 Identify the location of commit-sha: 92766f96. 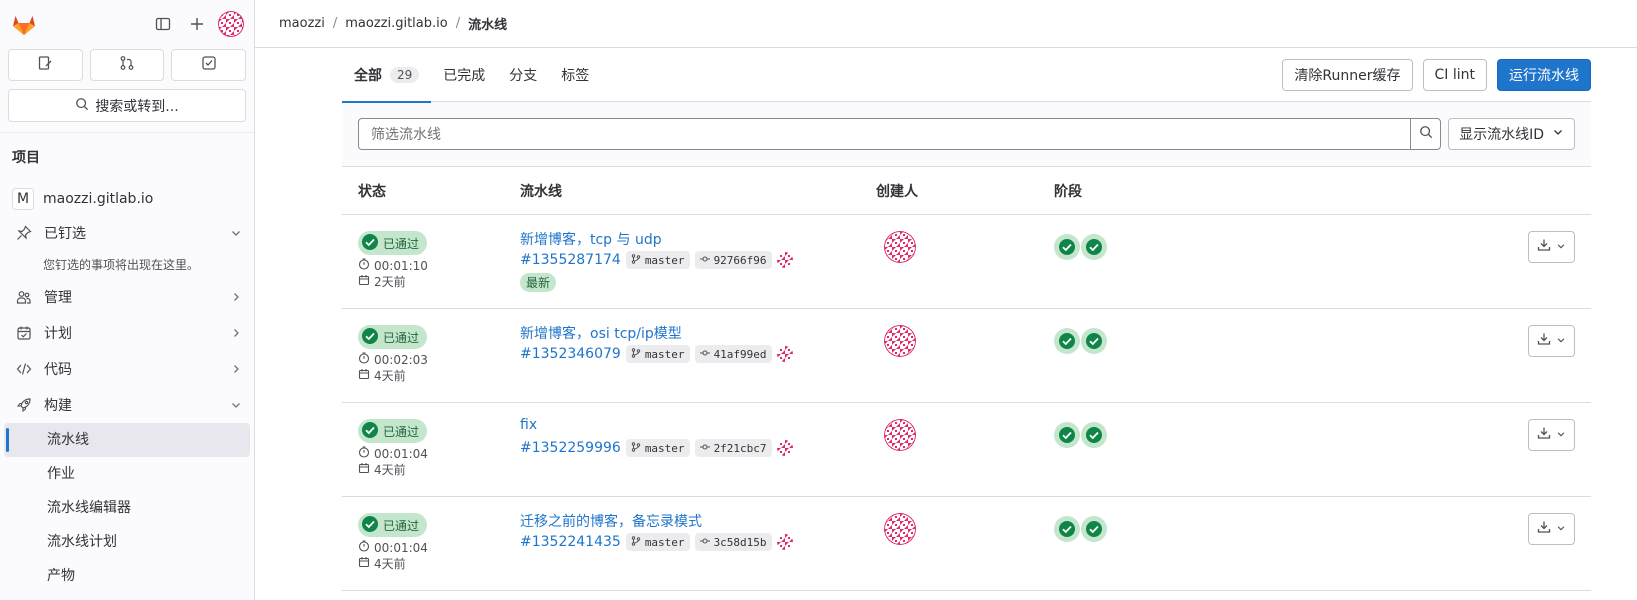
(733, 260).